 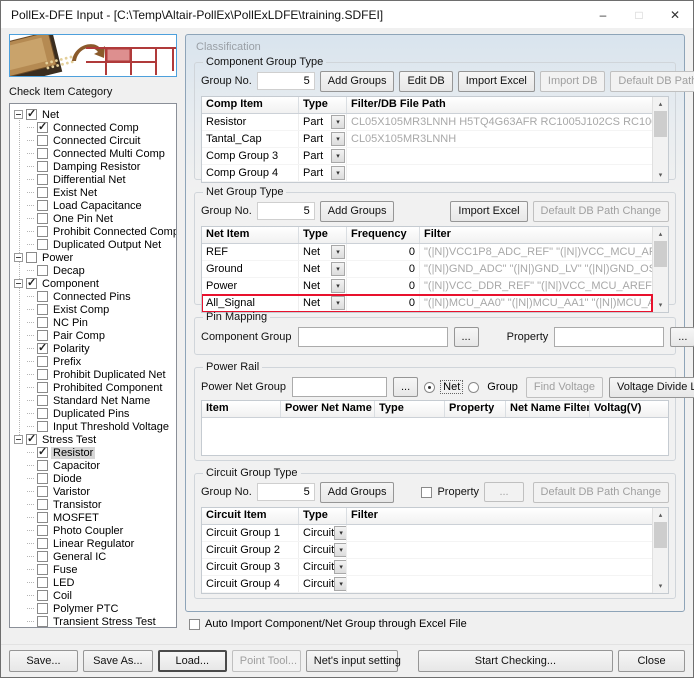 I want to click on tree-item: Photo Coupler, so click(x=93, y=530).